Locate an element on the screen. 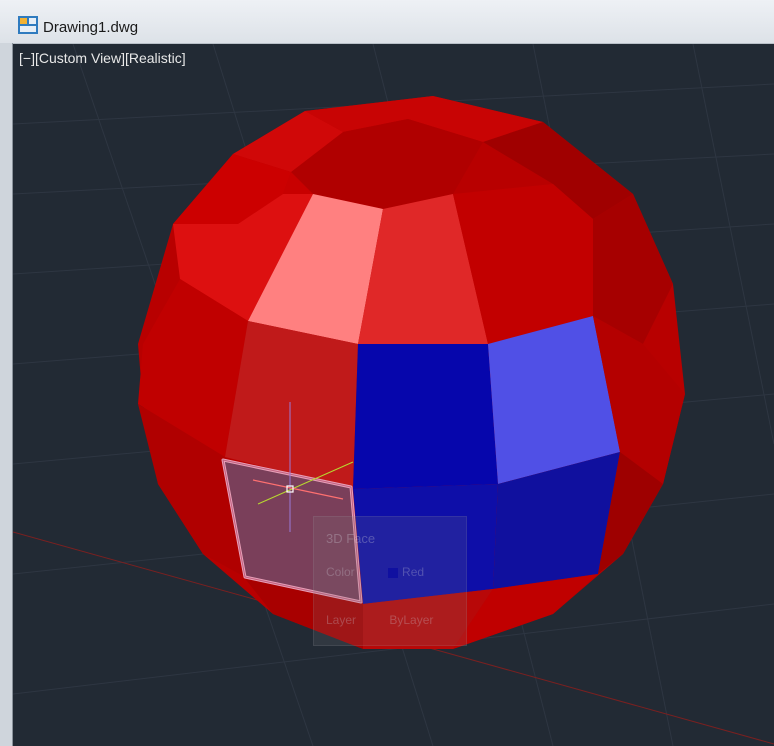 This screenshot has height=746, width=774. title-bar: Drawing1.dwg is located at coordinates (387, 22).